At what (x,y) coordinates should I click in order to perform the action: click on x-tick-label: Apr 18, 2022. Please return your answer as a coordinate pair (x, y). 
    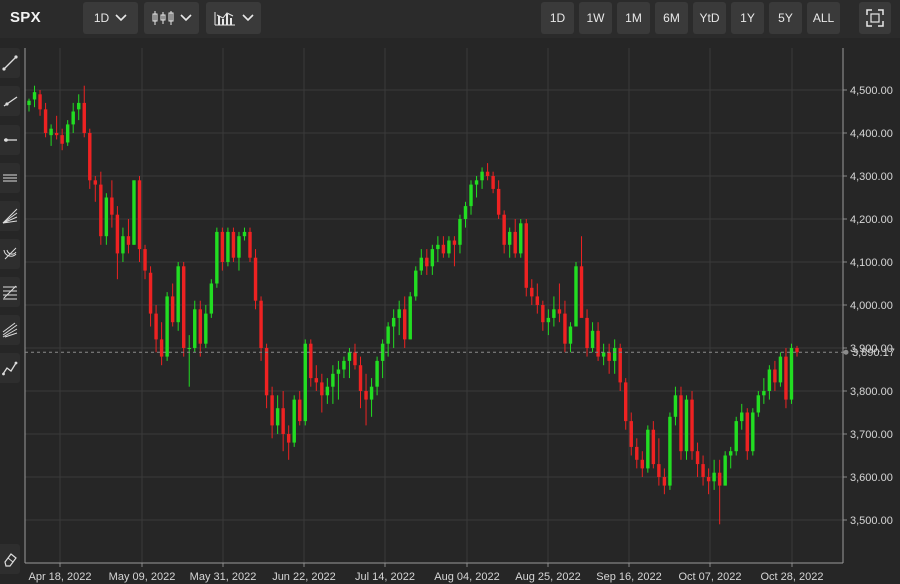
    Looking at the image, I should click on (60, 577).